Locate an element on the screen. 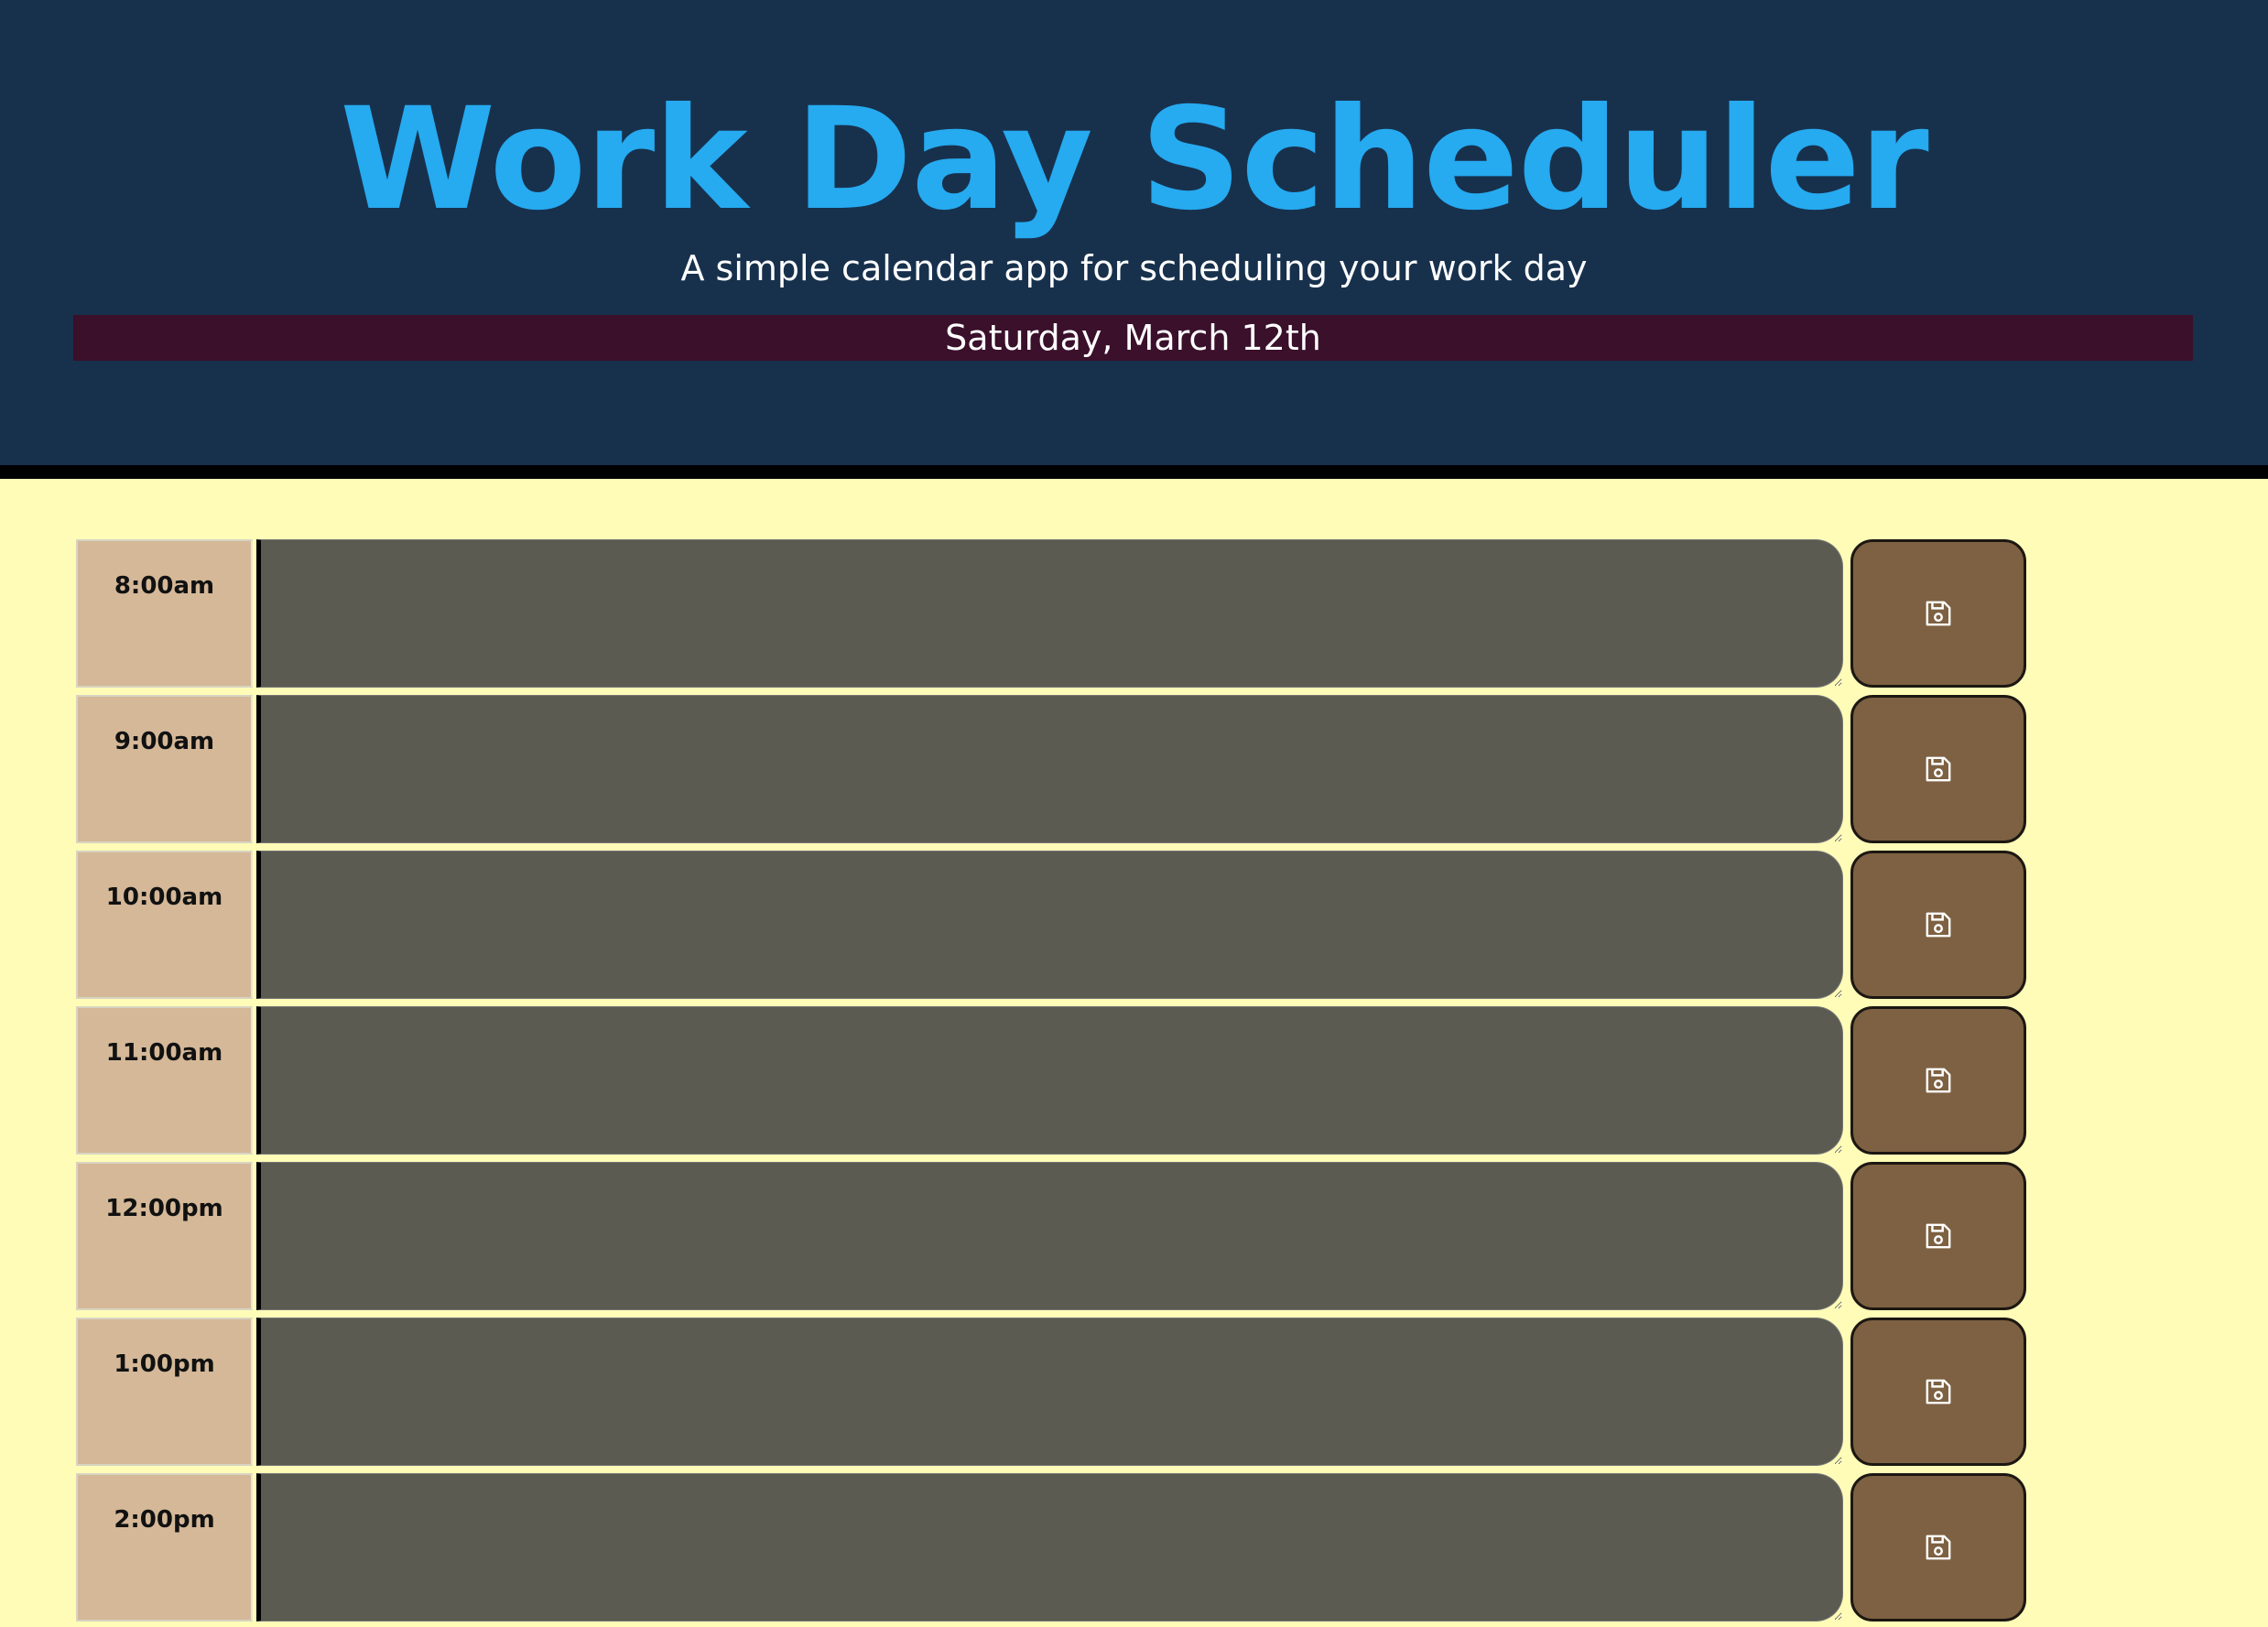 This screenshot has height=1627, width=2268. hour-label-cell: 9:00am is located at coordinates (165, 769).